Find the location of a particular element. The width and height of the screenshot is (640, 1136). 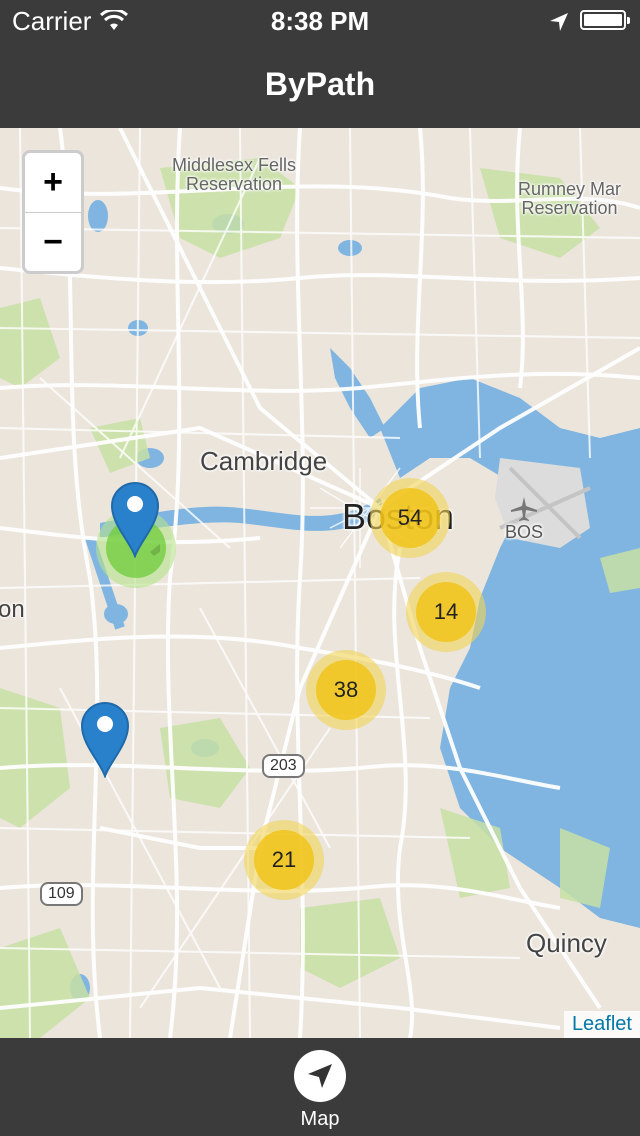

label-rumney-line1: Rumney Mar is located at coordinates (570, 189).